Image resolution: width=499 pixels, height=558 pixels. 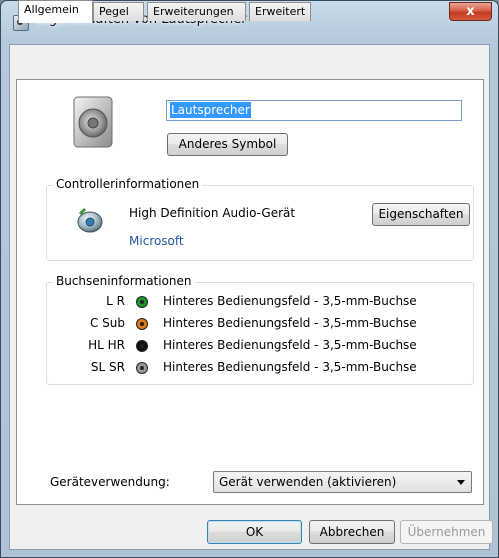 What do you see at coordinates (107, 367) in the screenshot?
I see `jack-channel-label: SL SR` at bounding box center [107, 367].